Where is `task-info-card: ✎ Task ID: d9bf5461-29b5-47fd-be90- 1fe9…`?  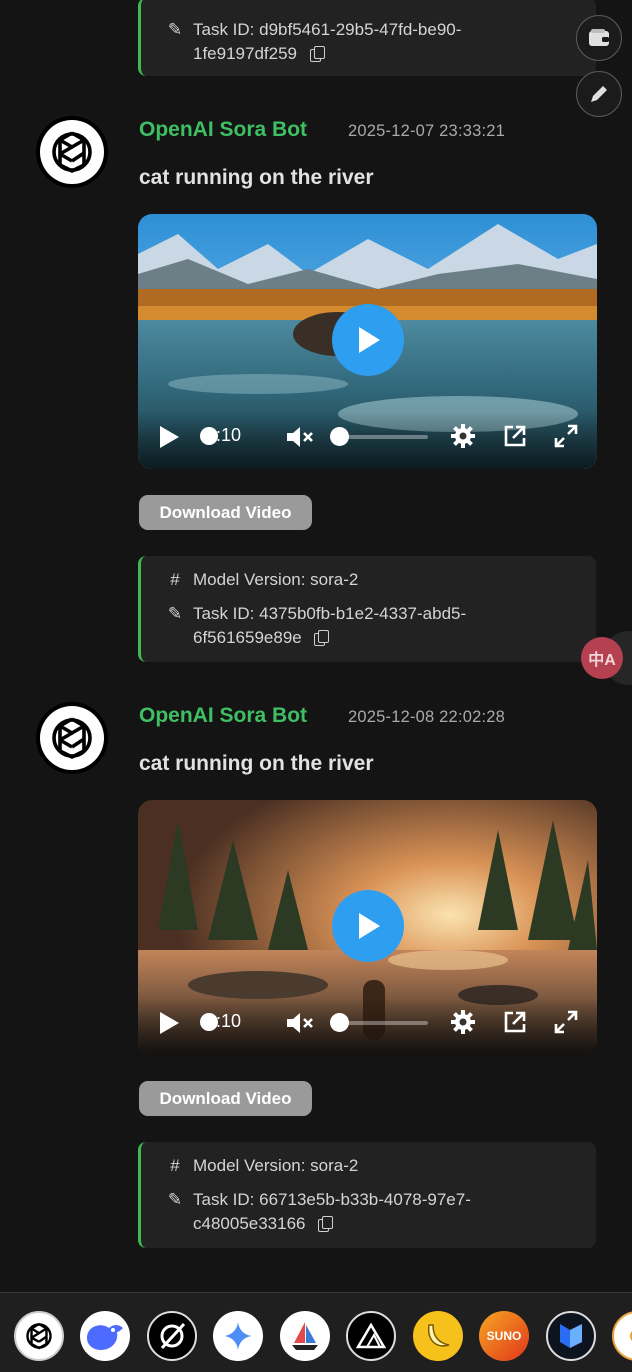 task-info-card: ✎ Task ID: d9bf5461-29b5-47fd-be90- 1fe9… is located at coordinates (367, 38).